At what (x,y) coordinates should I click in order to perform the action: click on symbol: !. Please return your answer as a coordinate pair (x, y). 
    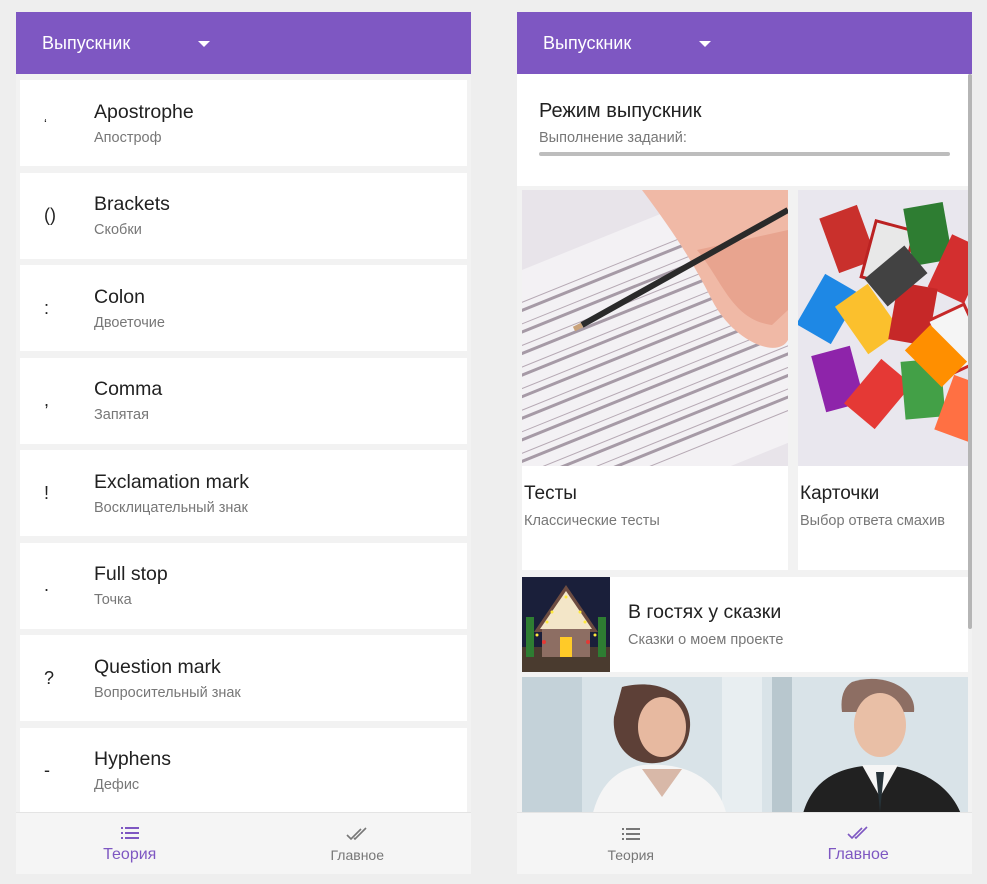
    Looking at the image, I should click on (47, 492).